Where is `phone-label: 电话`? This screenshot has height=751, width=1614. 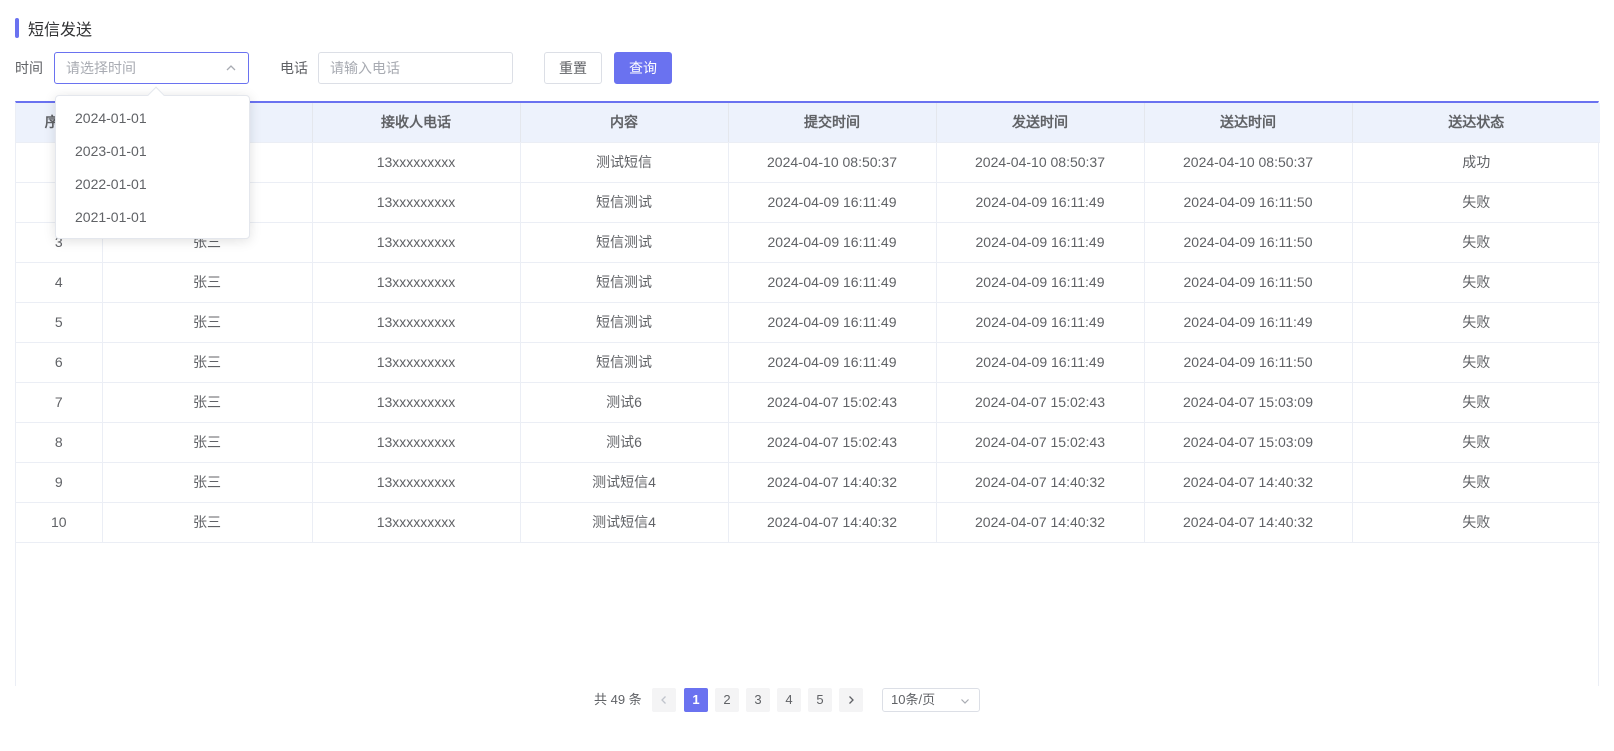
phone-label: 电话 is located at coordinates (294, 68).